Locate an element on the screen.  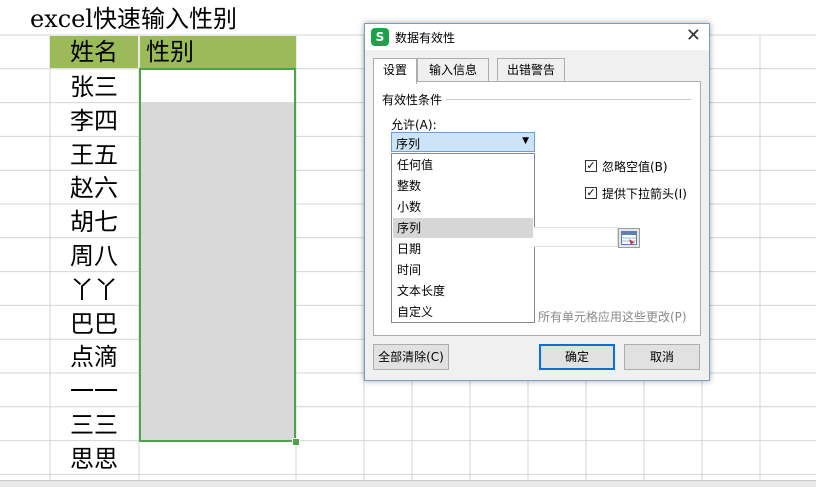
dropdown-option-date: 日期 is located at coordinates (463, 249).